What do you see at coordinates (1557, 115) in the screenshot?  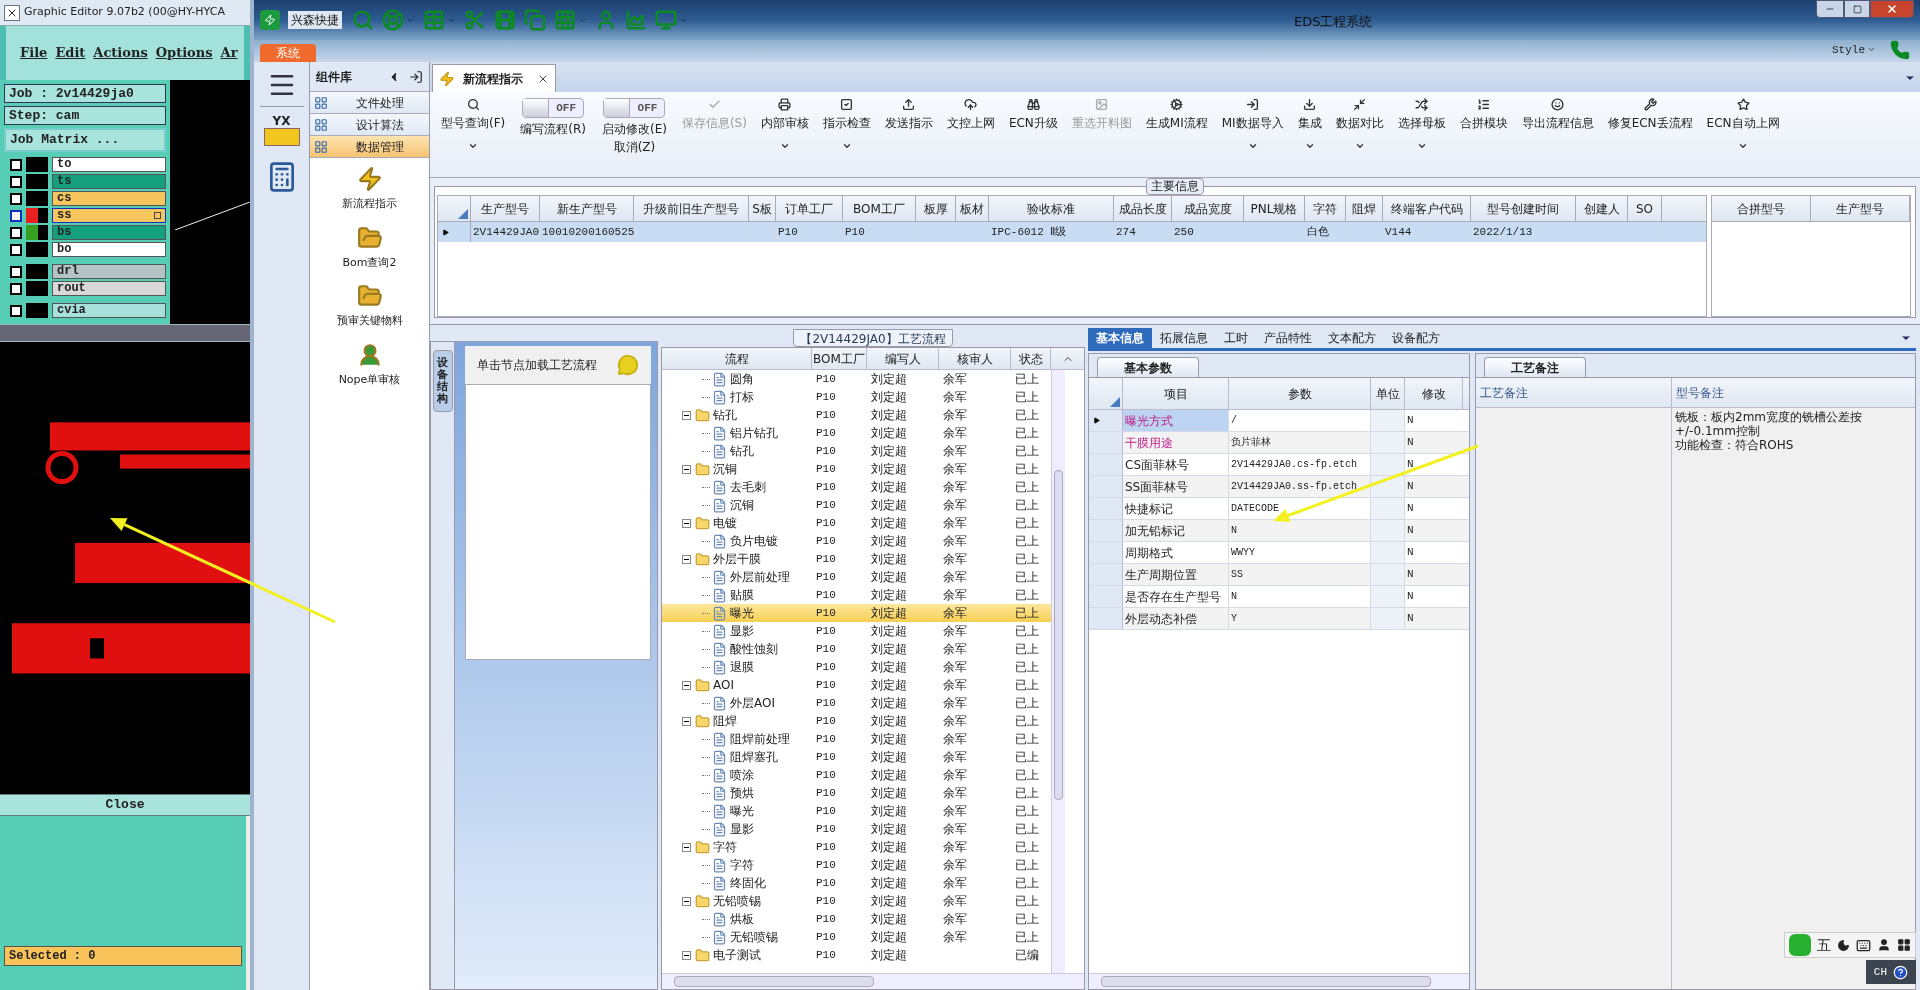 I see `toolbar-button: 导出流程信息` at bounding box center [1557, 115].